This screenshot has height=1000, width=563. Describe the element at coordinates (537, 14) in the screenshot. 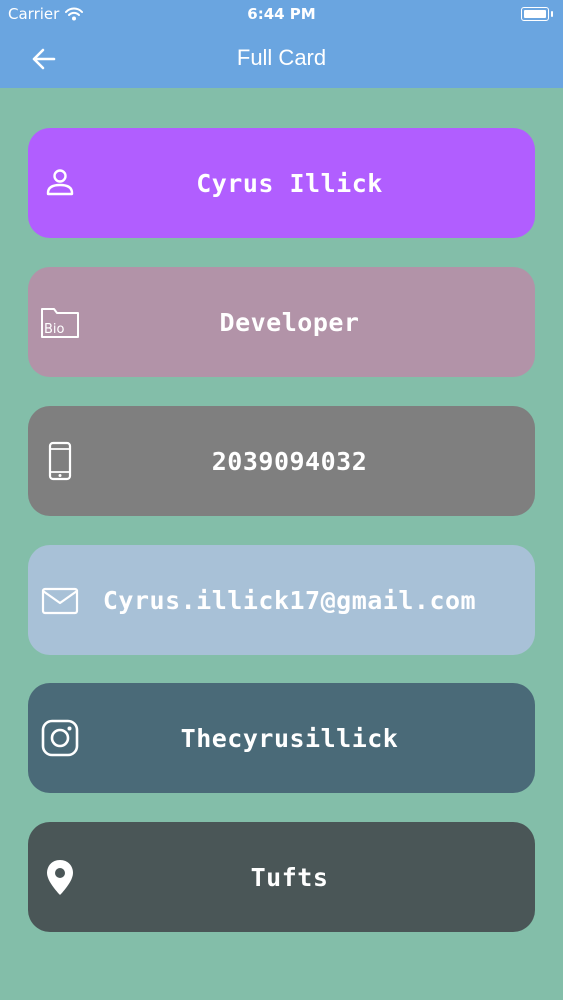

I see `battery-icon` at that location.